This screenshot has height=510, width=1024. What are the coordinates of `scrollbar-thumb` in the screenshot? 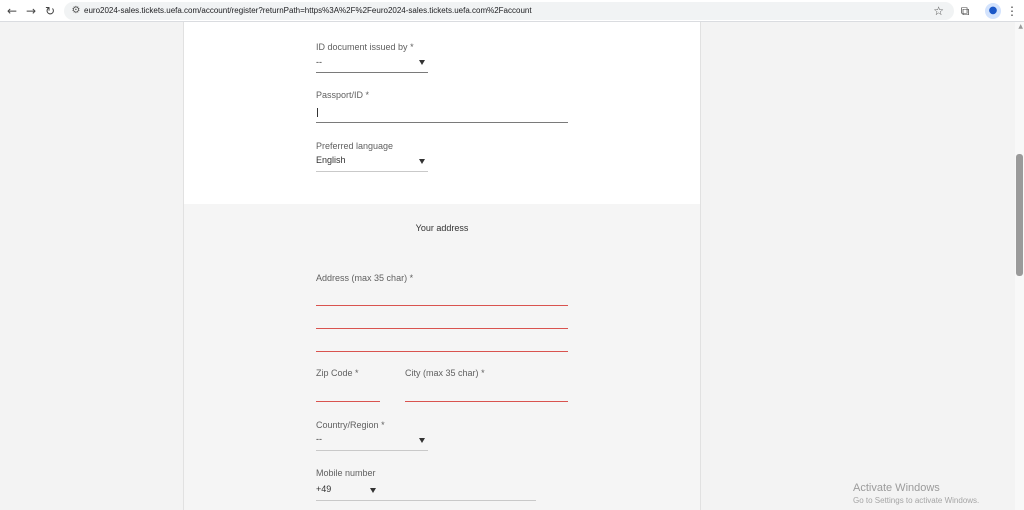 It's located at (1019, 215).